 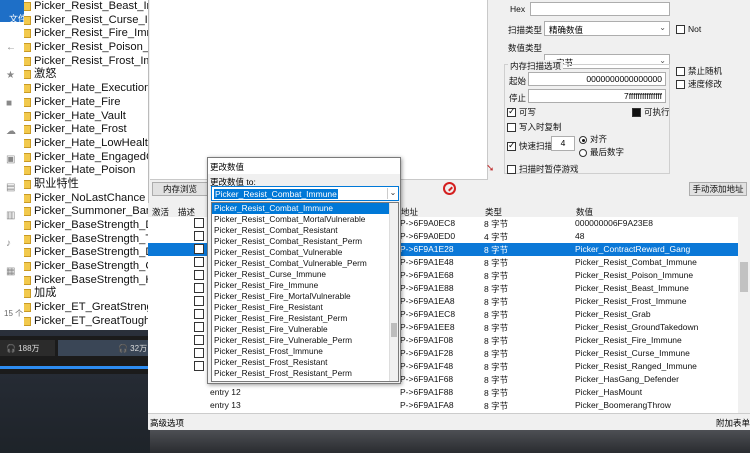 I want to click on last-digits-radio: 最后数字, so click(x=601, y=152).